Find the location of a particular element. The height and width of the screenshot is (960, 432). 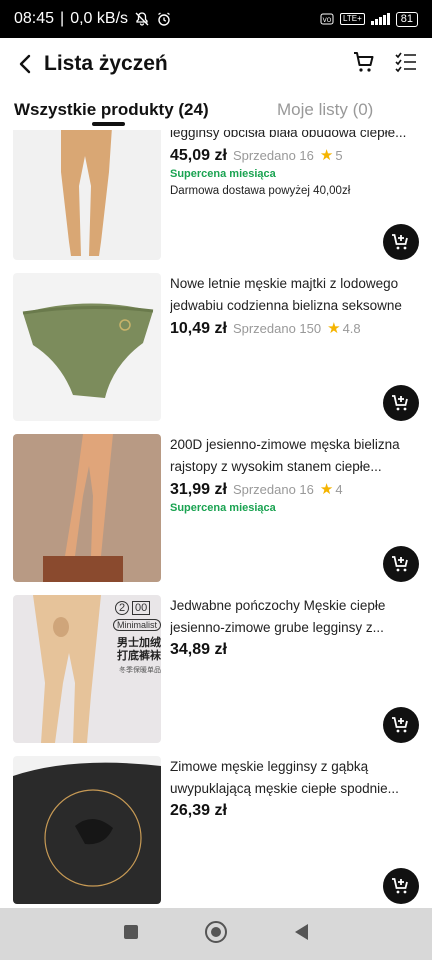

signal-icon is located at coordinates (380, 19).